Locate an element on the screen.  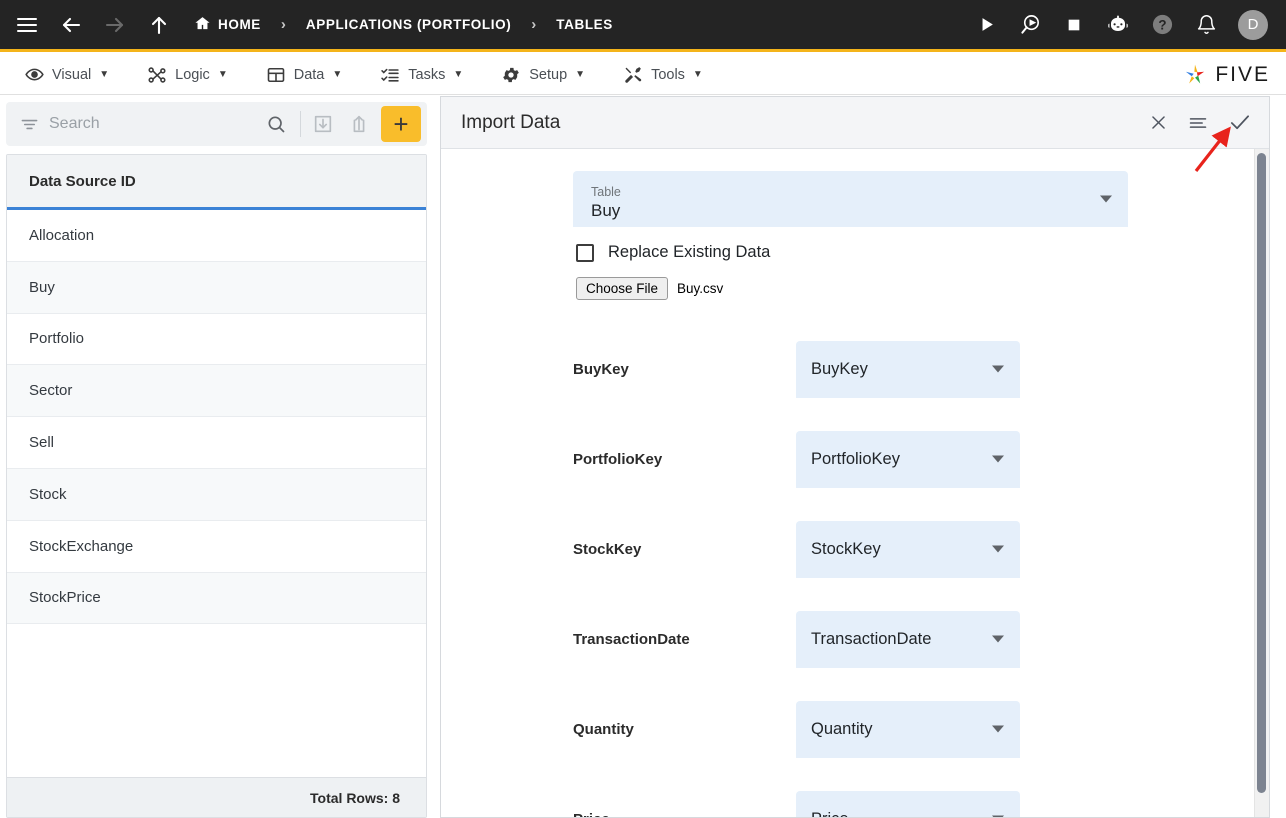
mapping-select: TransactionDate is located at coordinates (908, 639).